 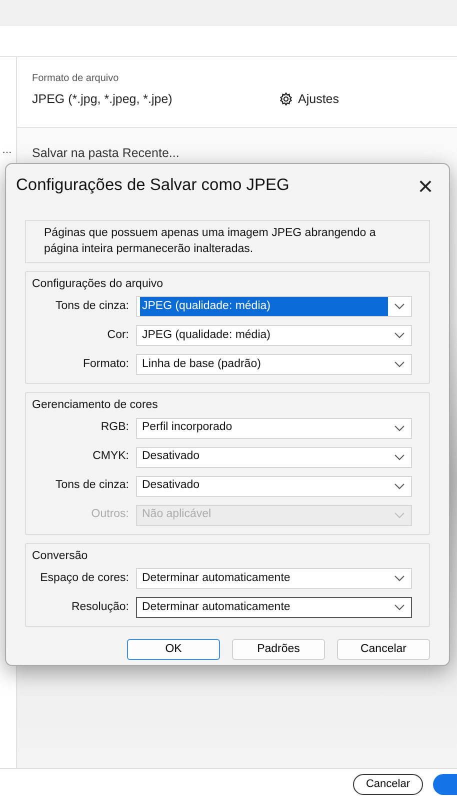 I want to click on field-label: Cor:, so click(x=118, y=336).